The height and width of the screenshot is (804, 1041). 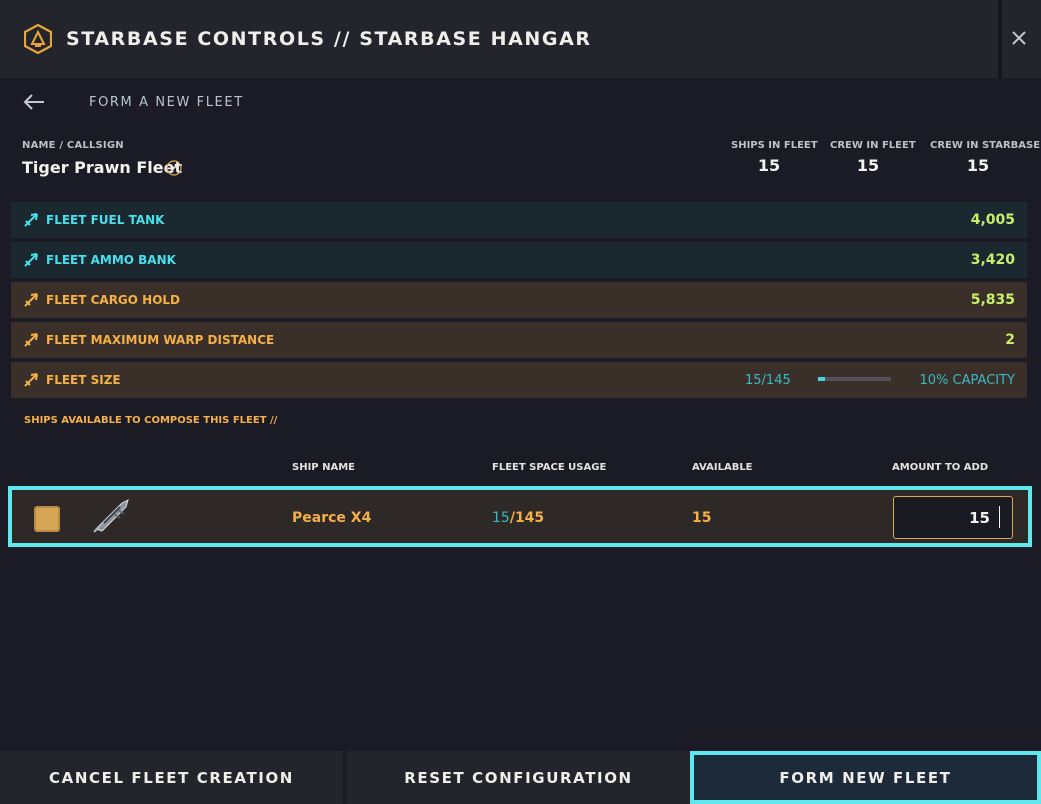 What do you see at coordinates (549, 467) in the screenshot?
I see `column-fleet-space-usage: FLEET SPACE USAGE` at bounding box center [549, 467].